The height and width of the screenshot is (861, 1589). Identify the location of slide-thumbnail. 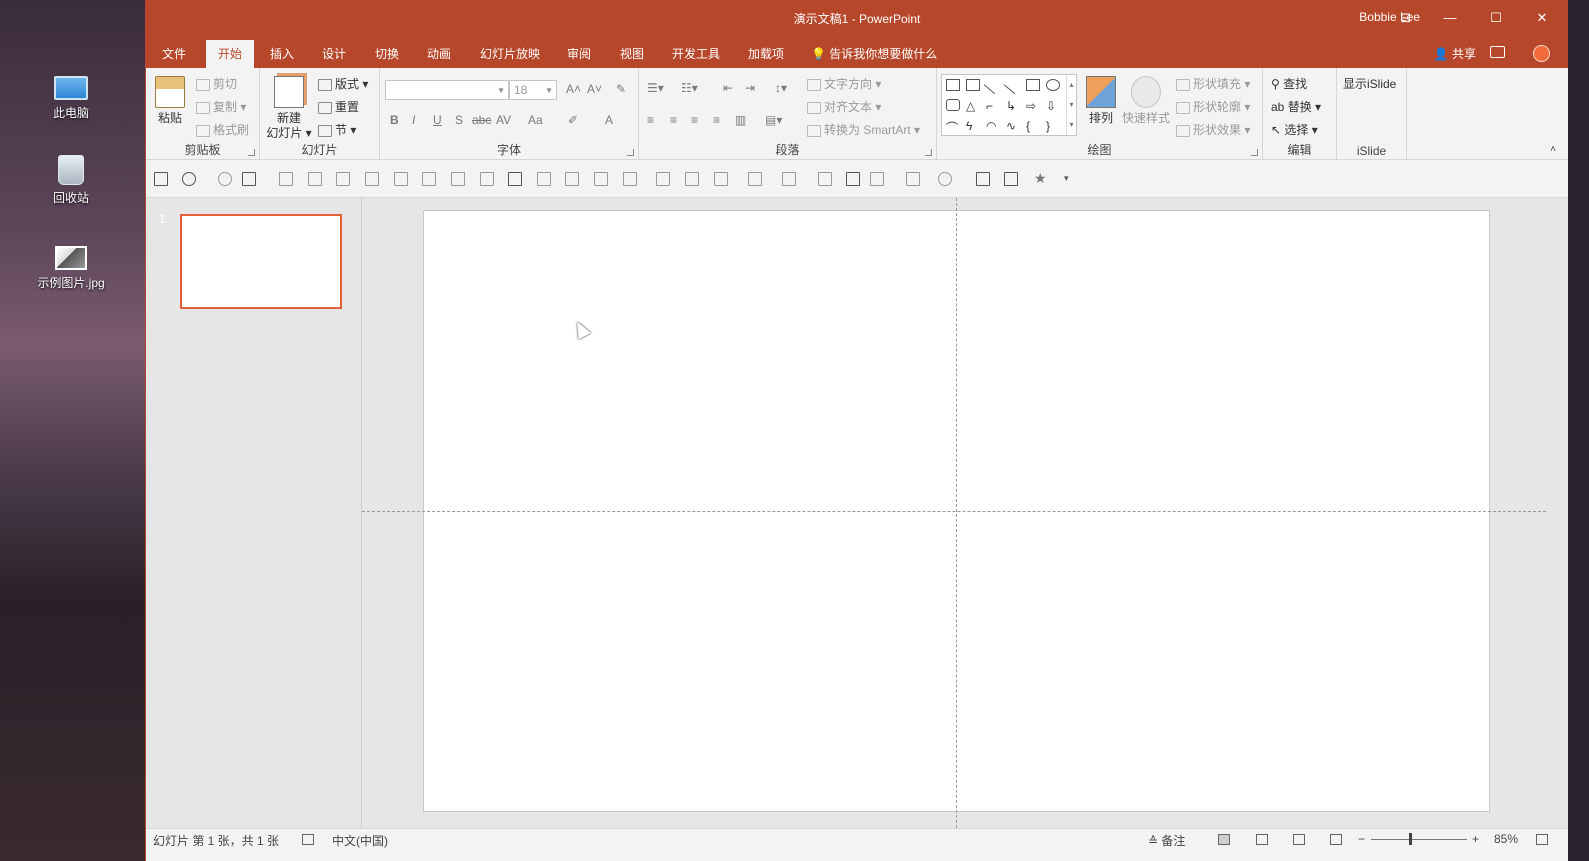
(261, 261).